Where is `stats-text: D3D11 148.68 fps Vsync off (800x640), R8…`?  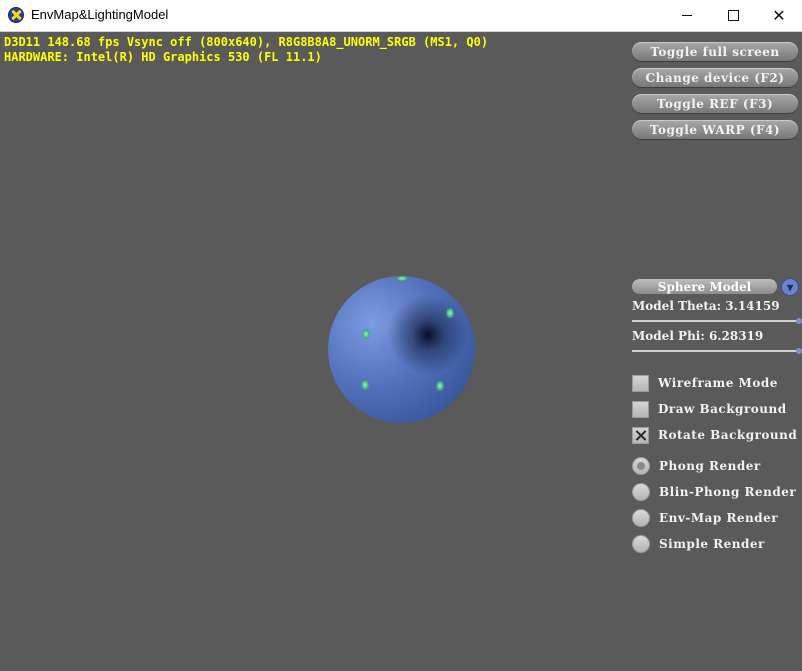 stats-text: D3D11 148.68 fps Vsync off (800x640), R8… is located at coordinates (246, 42).